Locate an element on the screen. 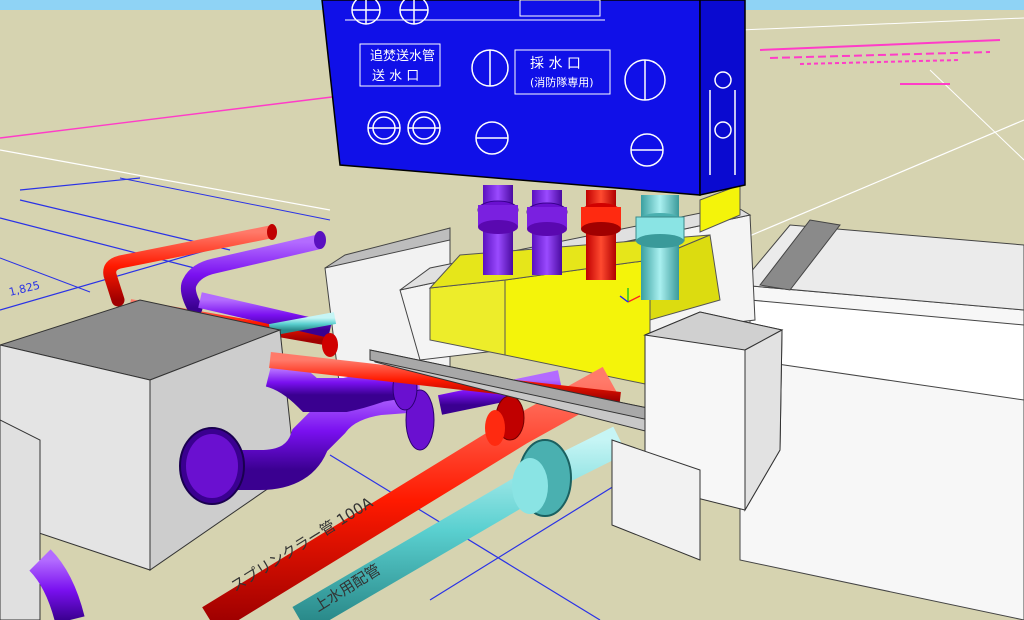 Image resolution: width=1024 pixels, height=620 pixels. return-inlet-label: 送 水 口 is located at coordinates (395, 76).